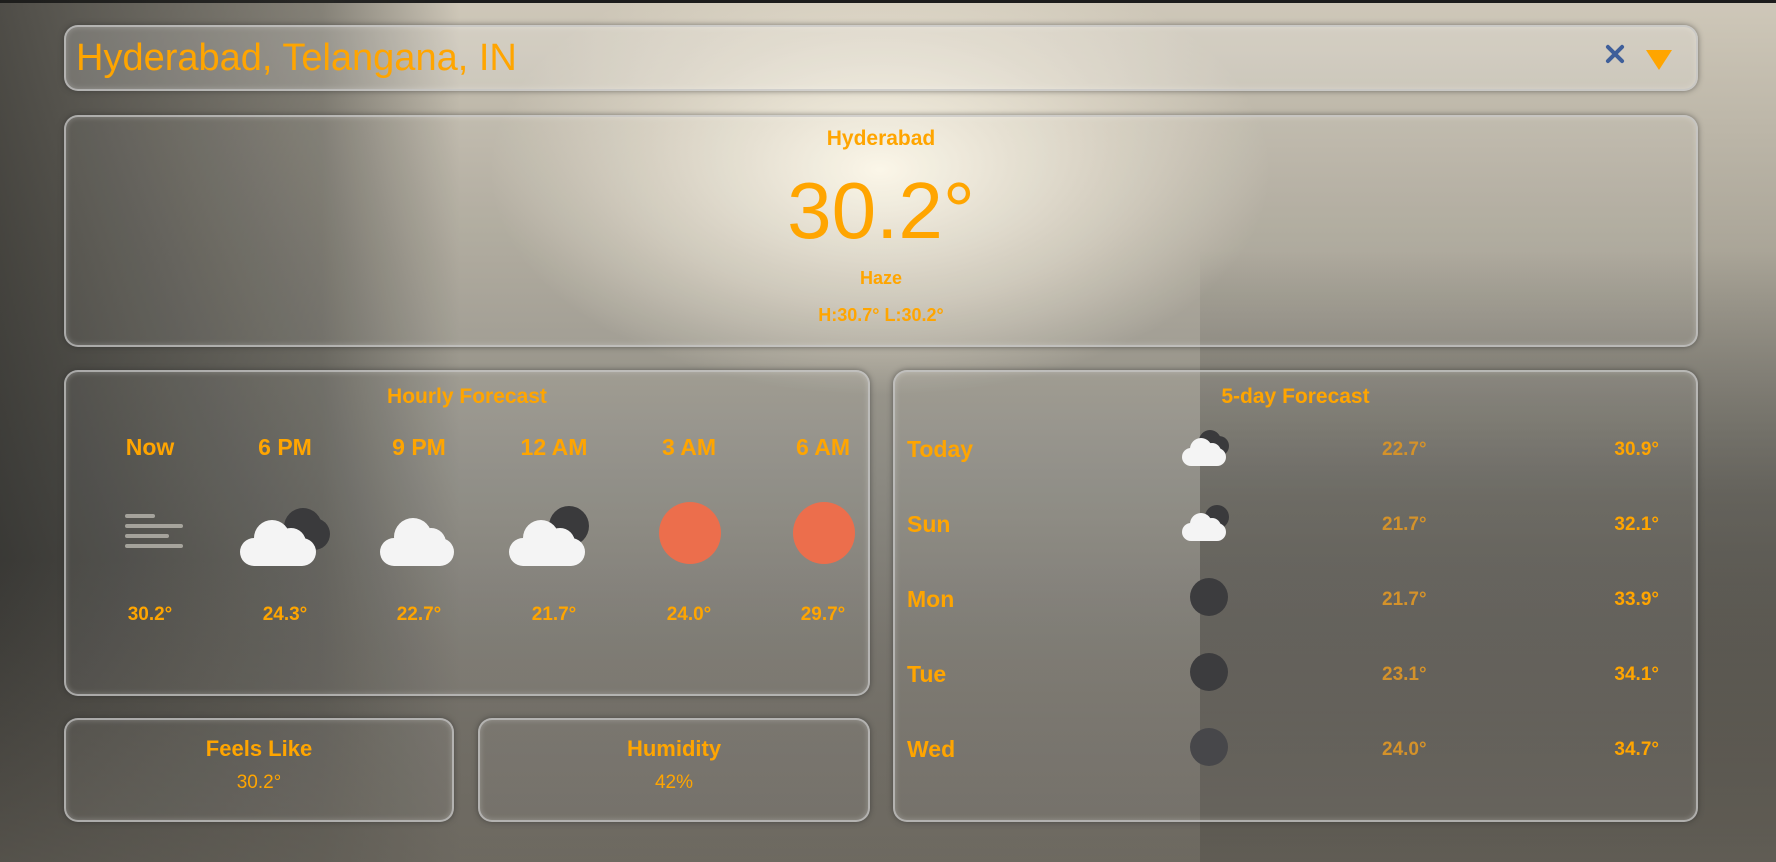 This screenshot has height=862, width=1776. I want to click on hourly-time: 12 AM, so click(554, 447).